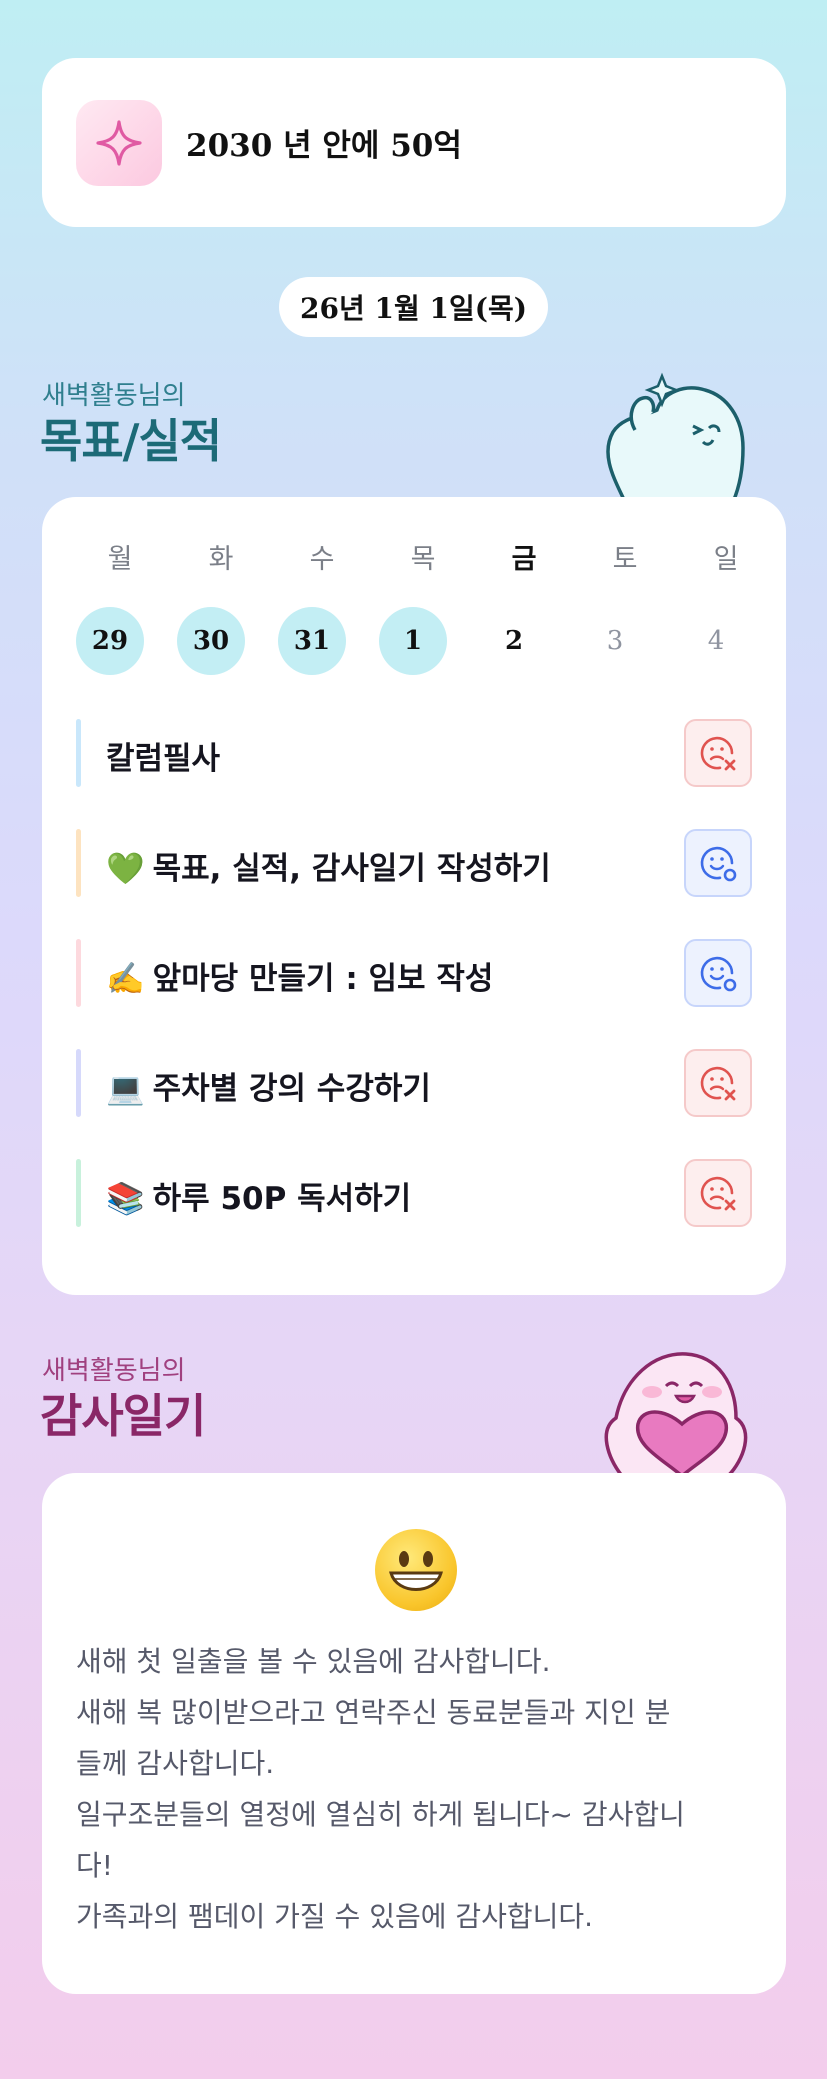 The height and width of the screenshot is (2079, 827). I want to click on task-item: 칼럼필사, so click(414, 753).